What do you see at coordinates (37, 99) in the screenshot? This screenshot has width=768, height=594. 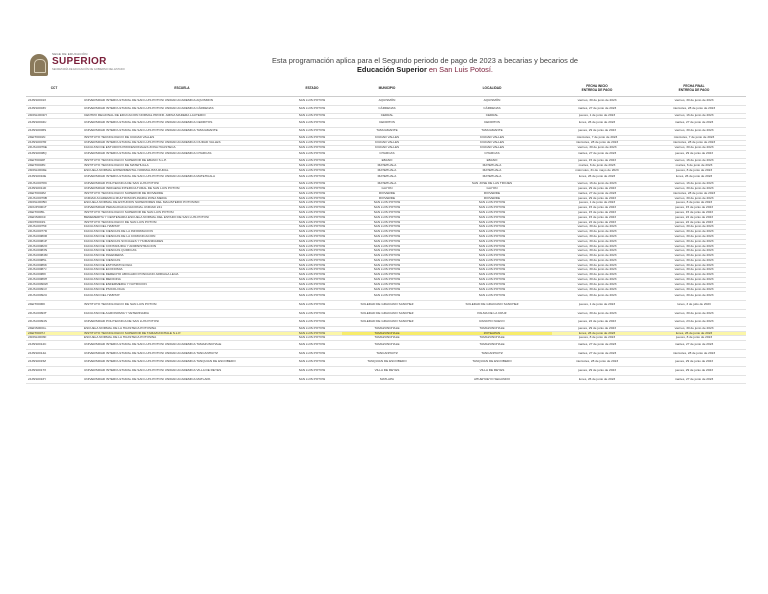 I see `cell-cct: 24JNS0001X` at bounding box center [37, 99].